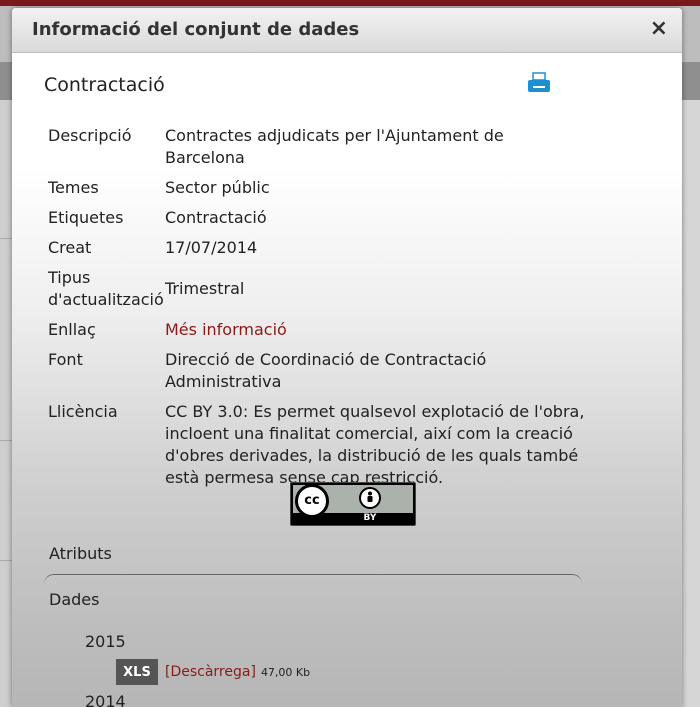 This screenshot has width=700, height=707. Describe the element at coordinates (70, 247) in the screenshot. I see `field-label: Creat` at that location.